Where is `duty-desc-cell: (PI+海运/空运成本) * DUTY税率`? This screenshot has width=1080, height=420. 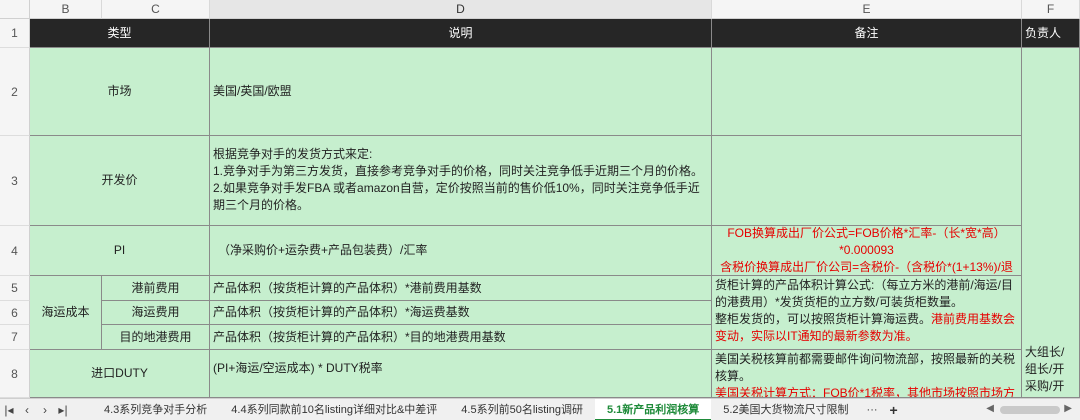
duty-desc-cell: (PI+海运/空运成本) * DUTY税率 is located at coordinates (461, 374).